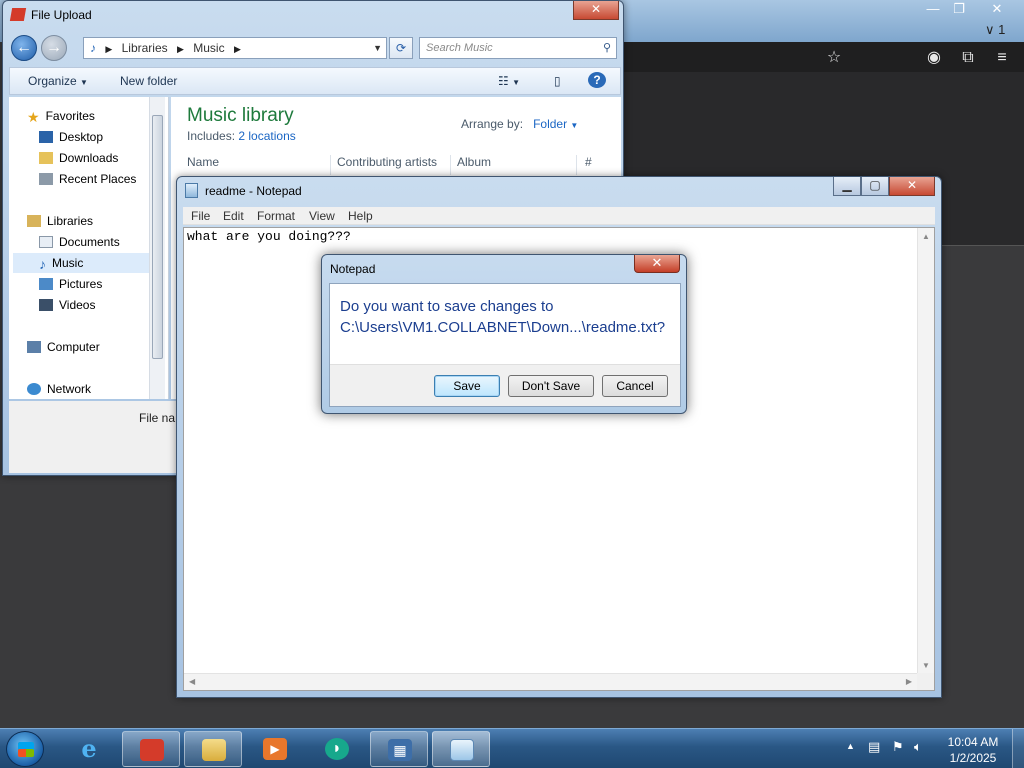  What do you see at coordinates (114, 137) in the screenshot?
I see `nav-item-desktop: Desktop` at bounding box center [114, 137].